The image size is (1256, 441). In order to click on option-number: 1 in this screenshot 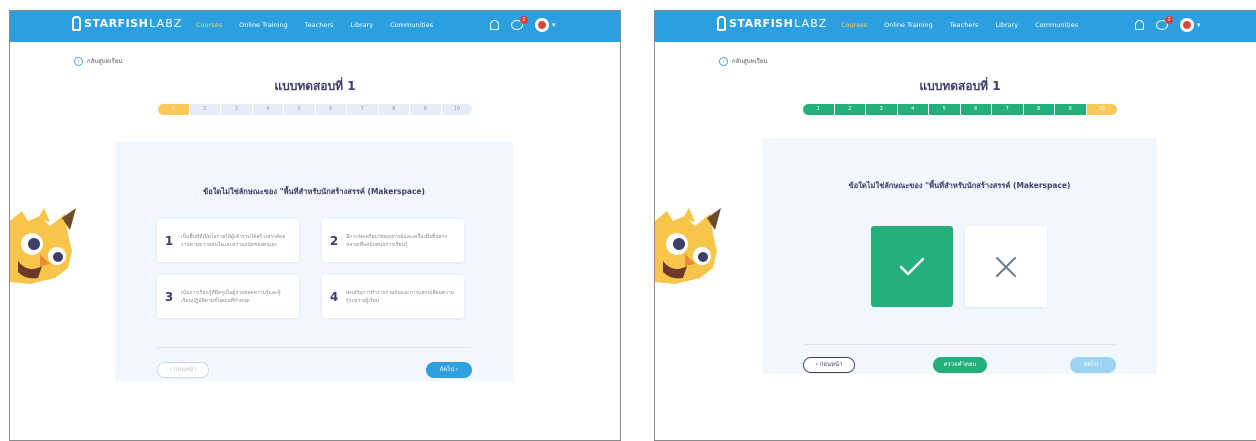, I will do `click(169, 240)`.